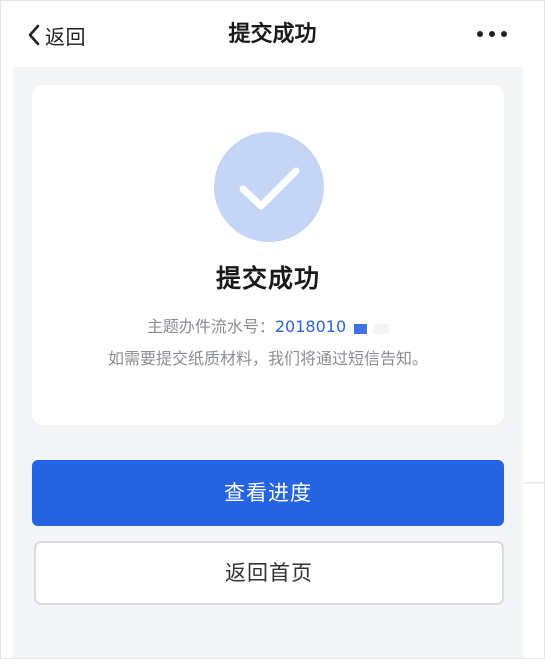 This screenshot has width=545, height=659. I want to click on serial-label: 主题办件流水号：, so click(210, 326).